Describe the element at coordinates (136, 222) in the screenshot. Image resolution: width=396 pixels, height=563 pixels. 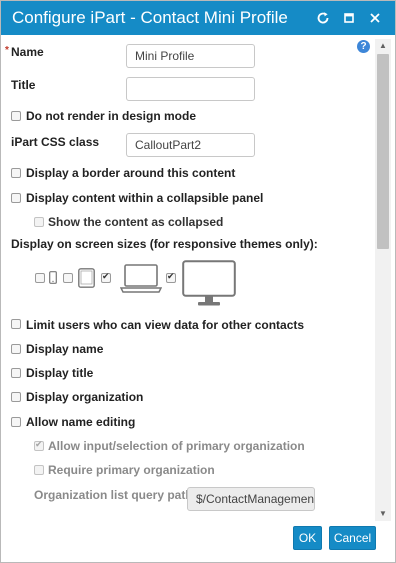
I see `show-collapsed-label: Show the content as collapsed` at that location.